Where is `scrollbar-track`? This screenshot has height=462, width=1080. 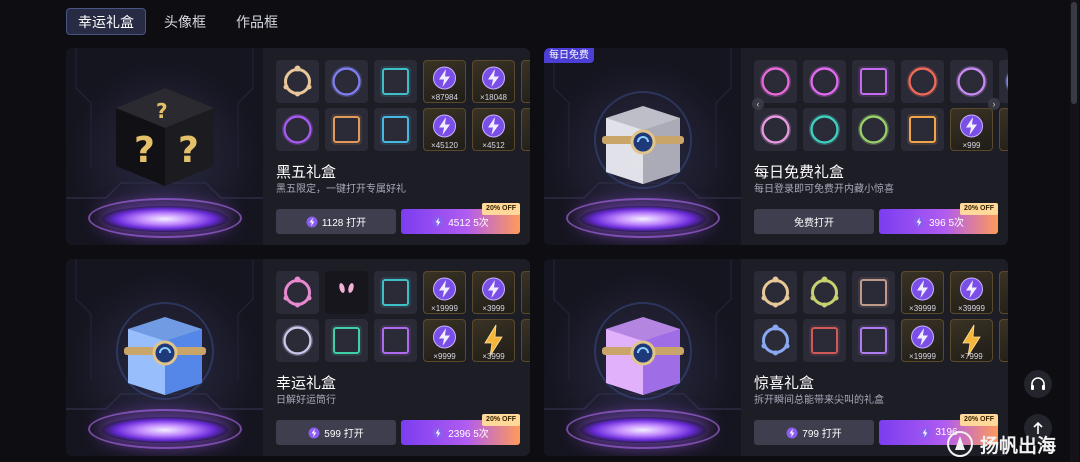 scrollbar-track is located at coordinates (1074, 231).